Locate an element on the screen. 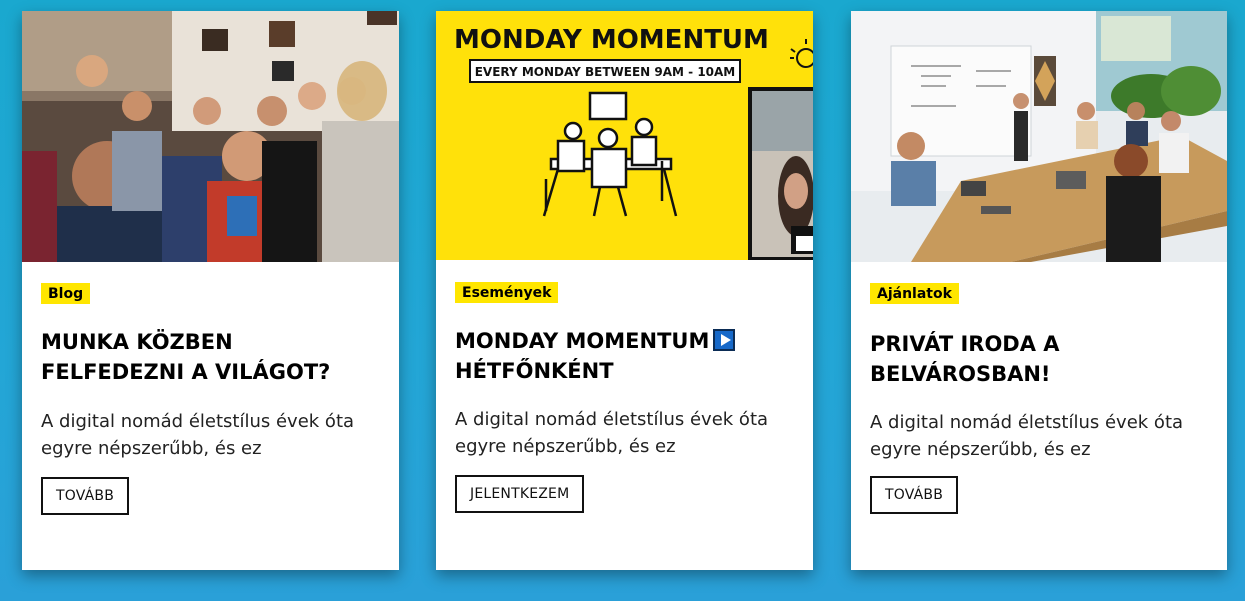 The image size is (1245, 601). category-badge: Blog is located at coordinates (66, 293).